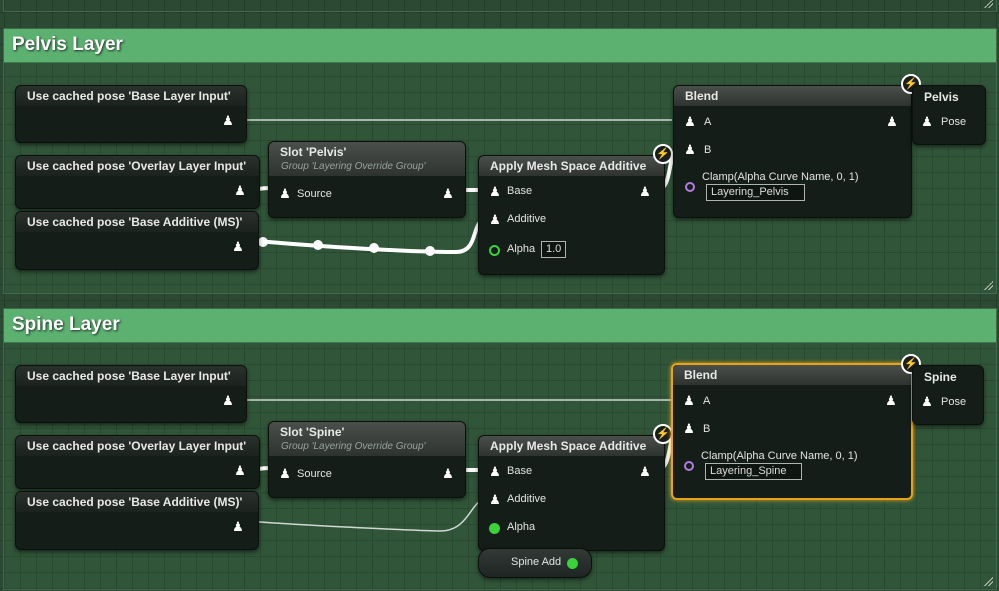  I want to click on variable-label: Spine Add, so click(536, 562).